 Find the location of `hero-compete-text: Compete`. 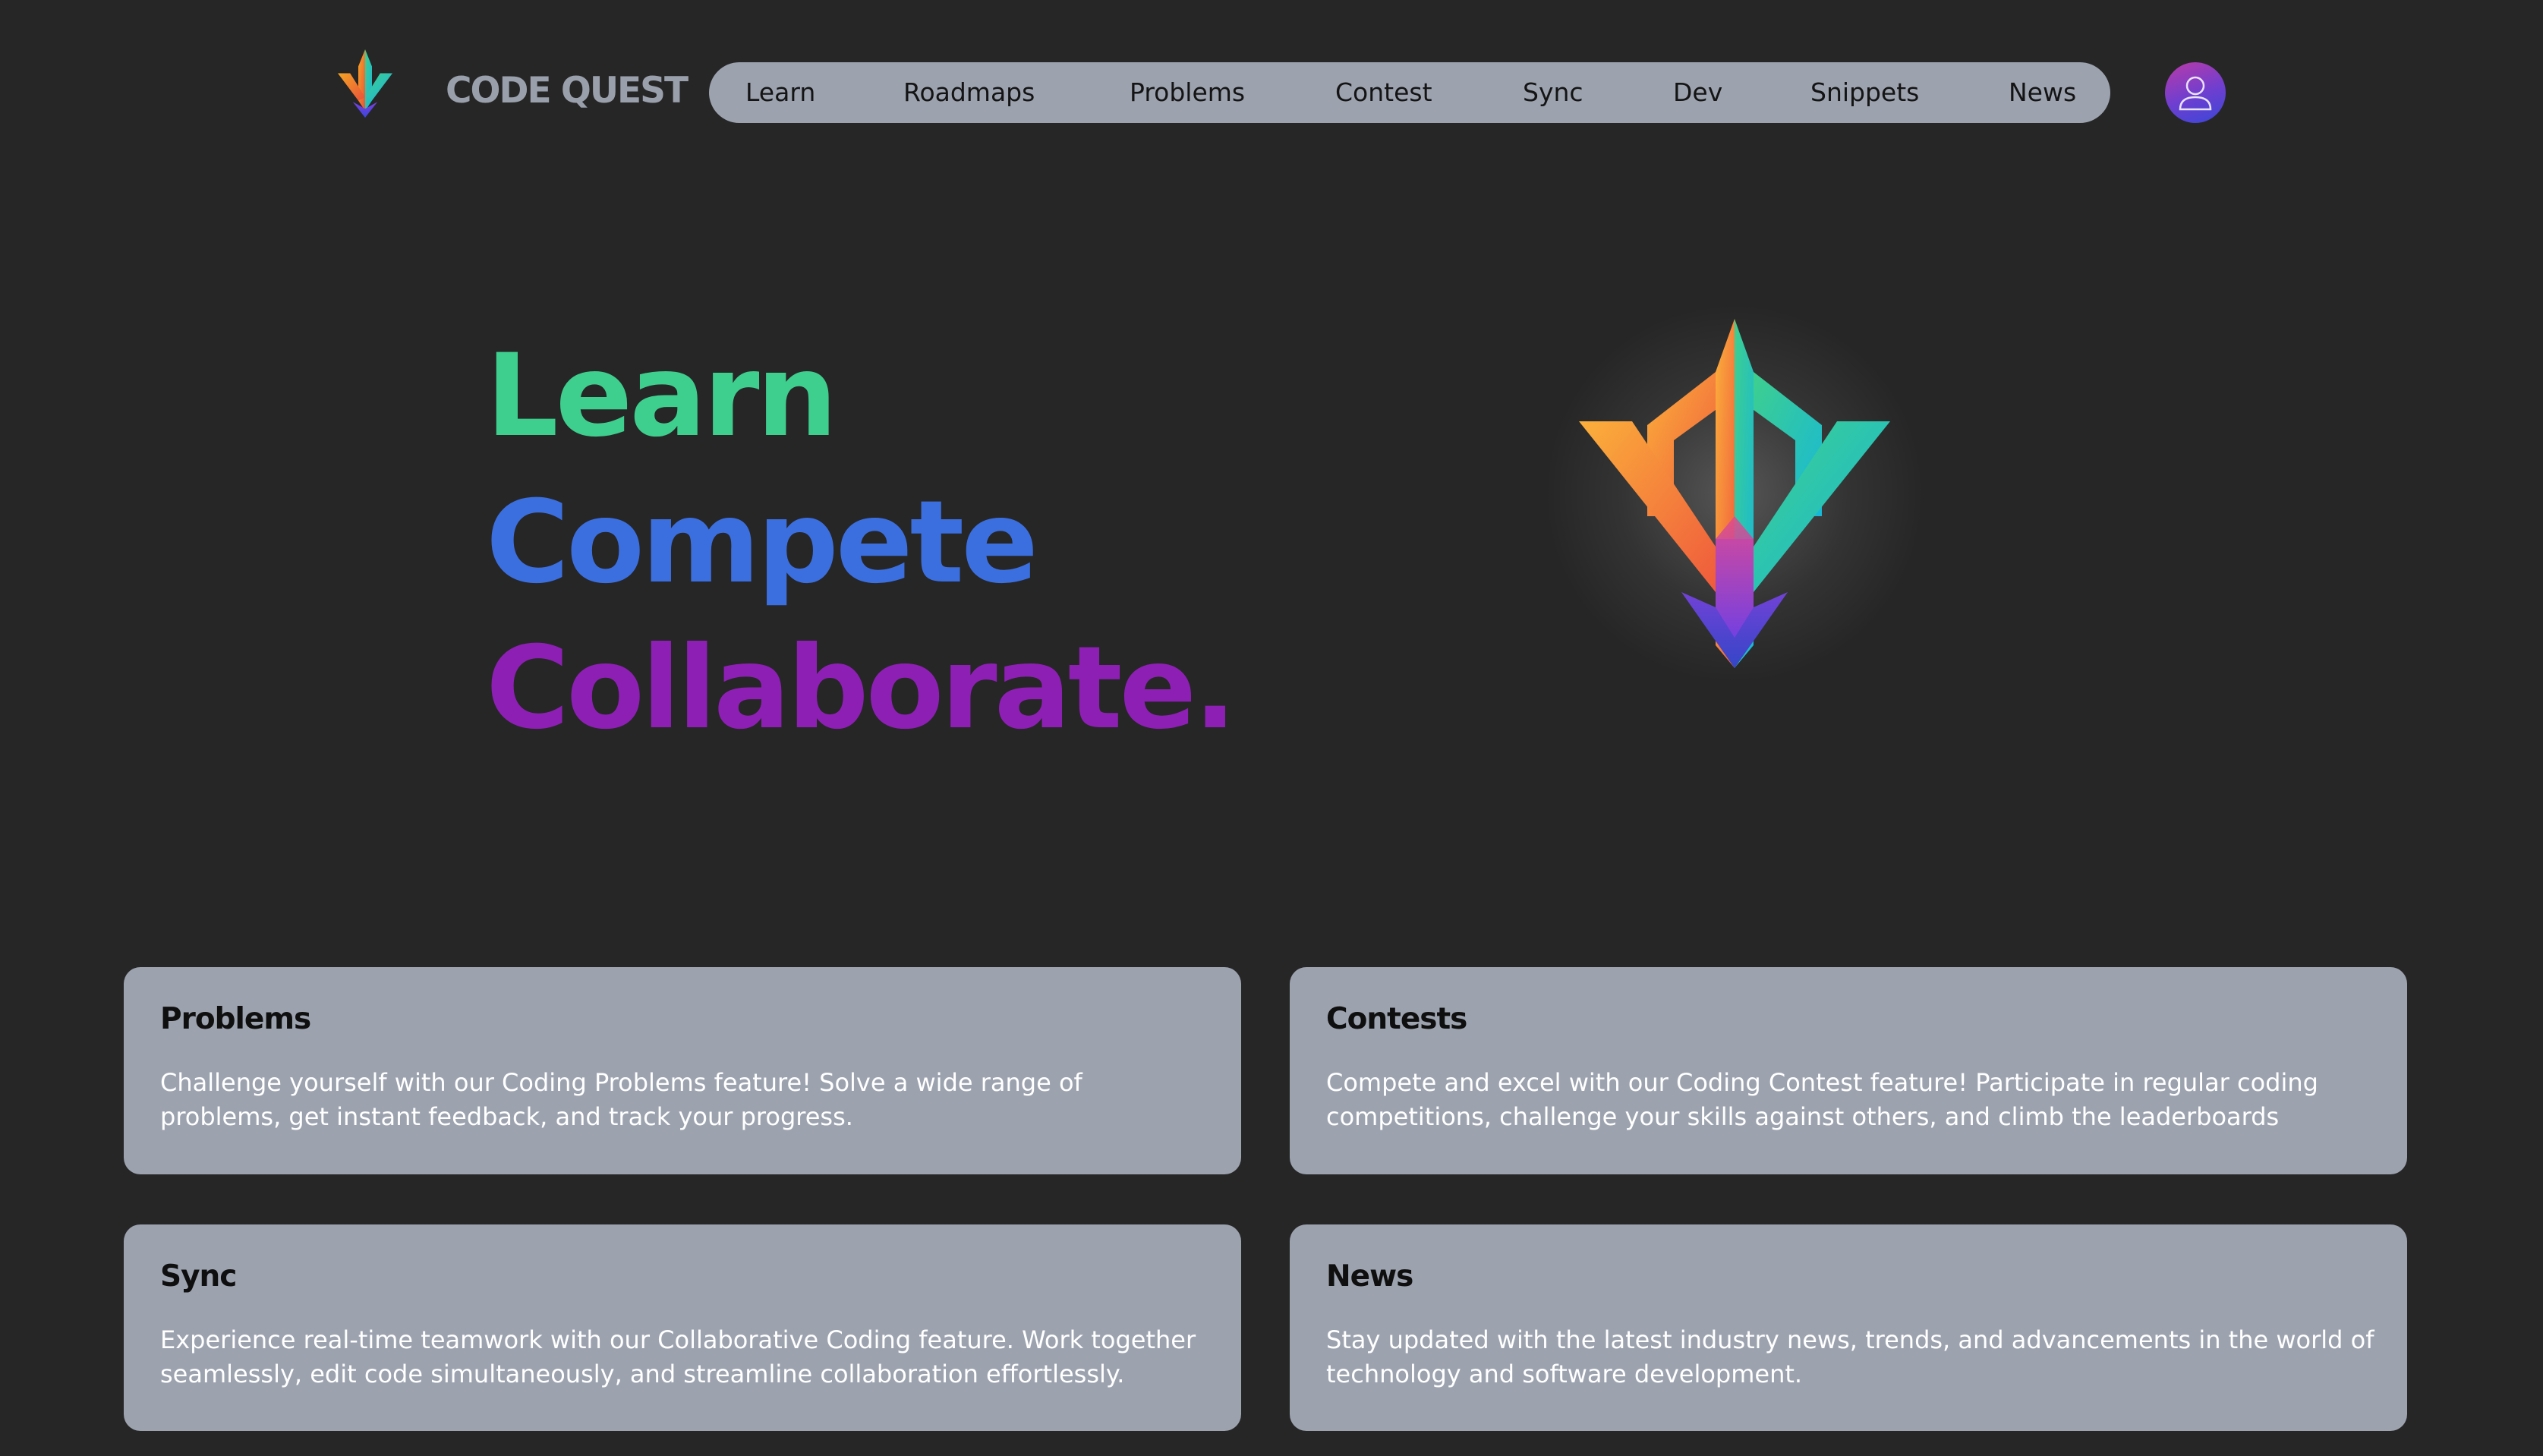

hero-compete-text: Compete is located at coordinates (762, 543).